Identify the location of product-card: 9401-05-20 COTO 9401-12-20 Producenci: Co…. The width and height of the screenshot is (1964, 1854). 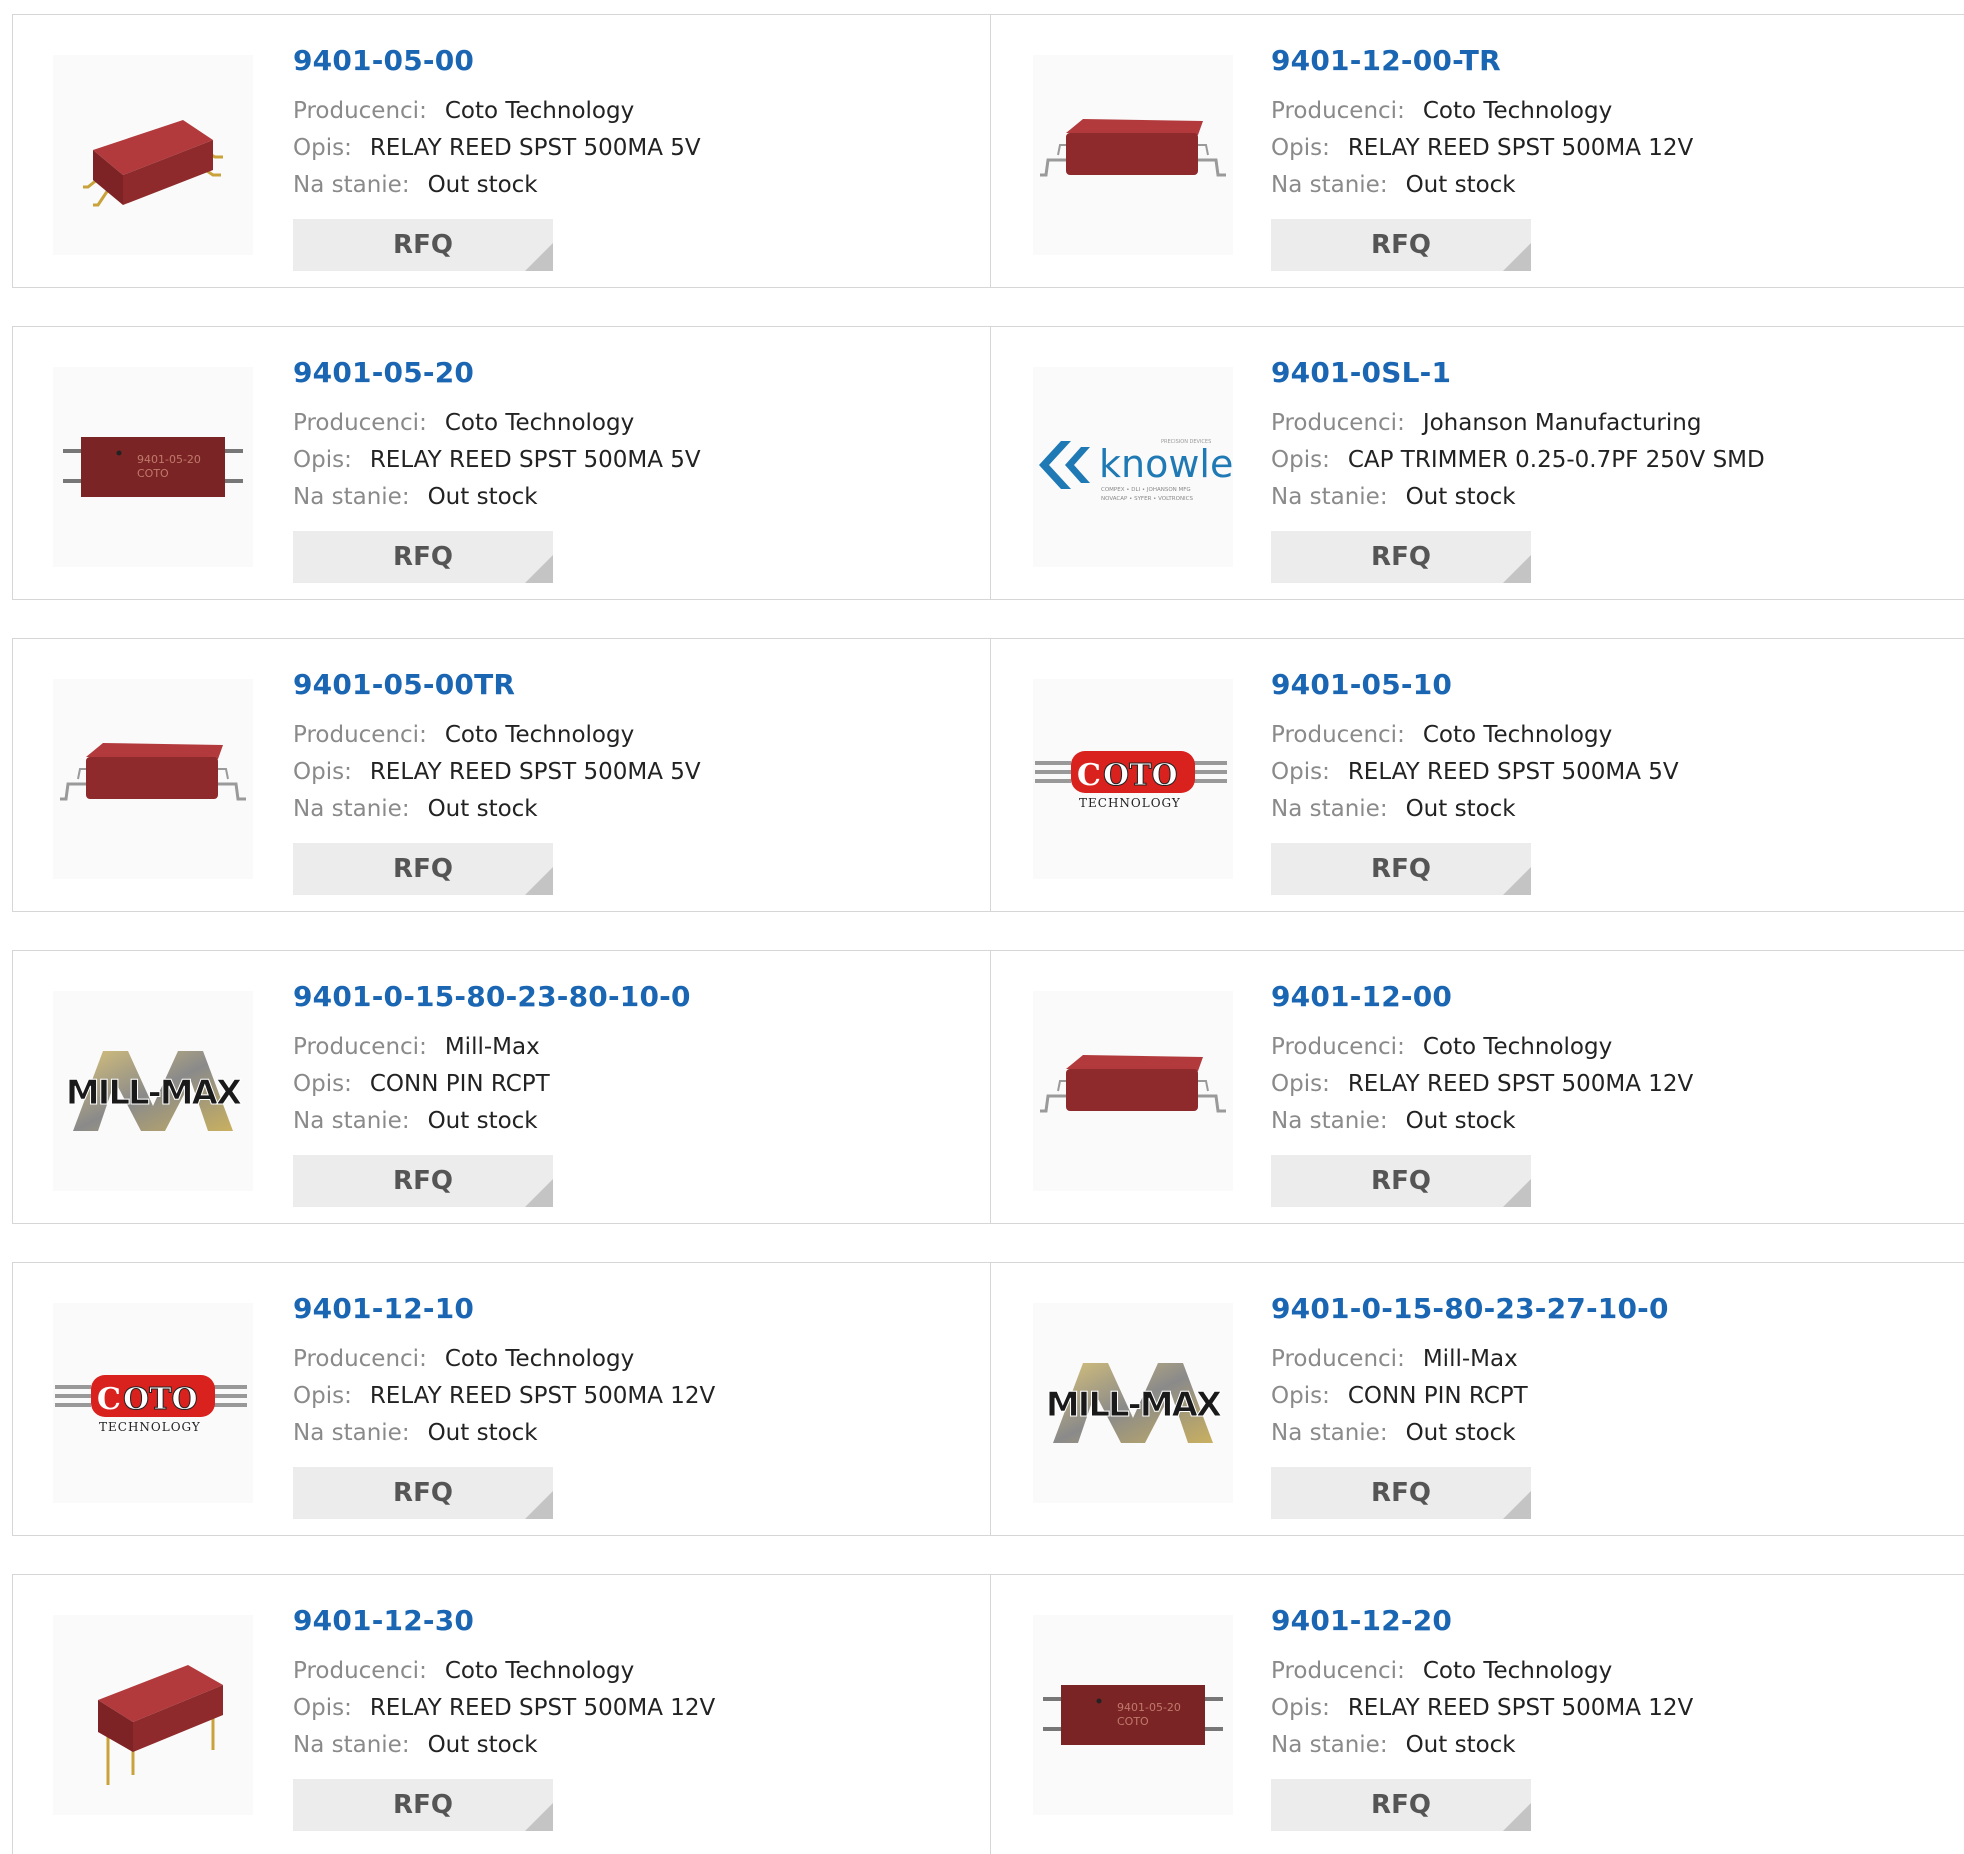
(1477, 1714).